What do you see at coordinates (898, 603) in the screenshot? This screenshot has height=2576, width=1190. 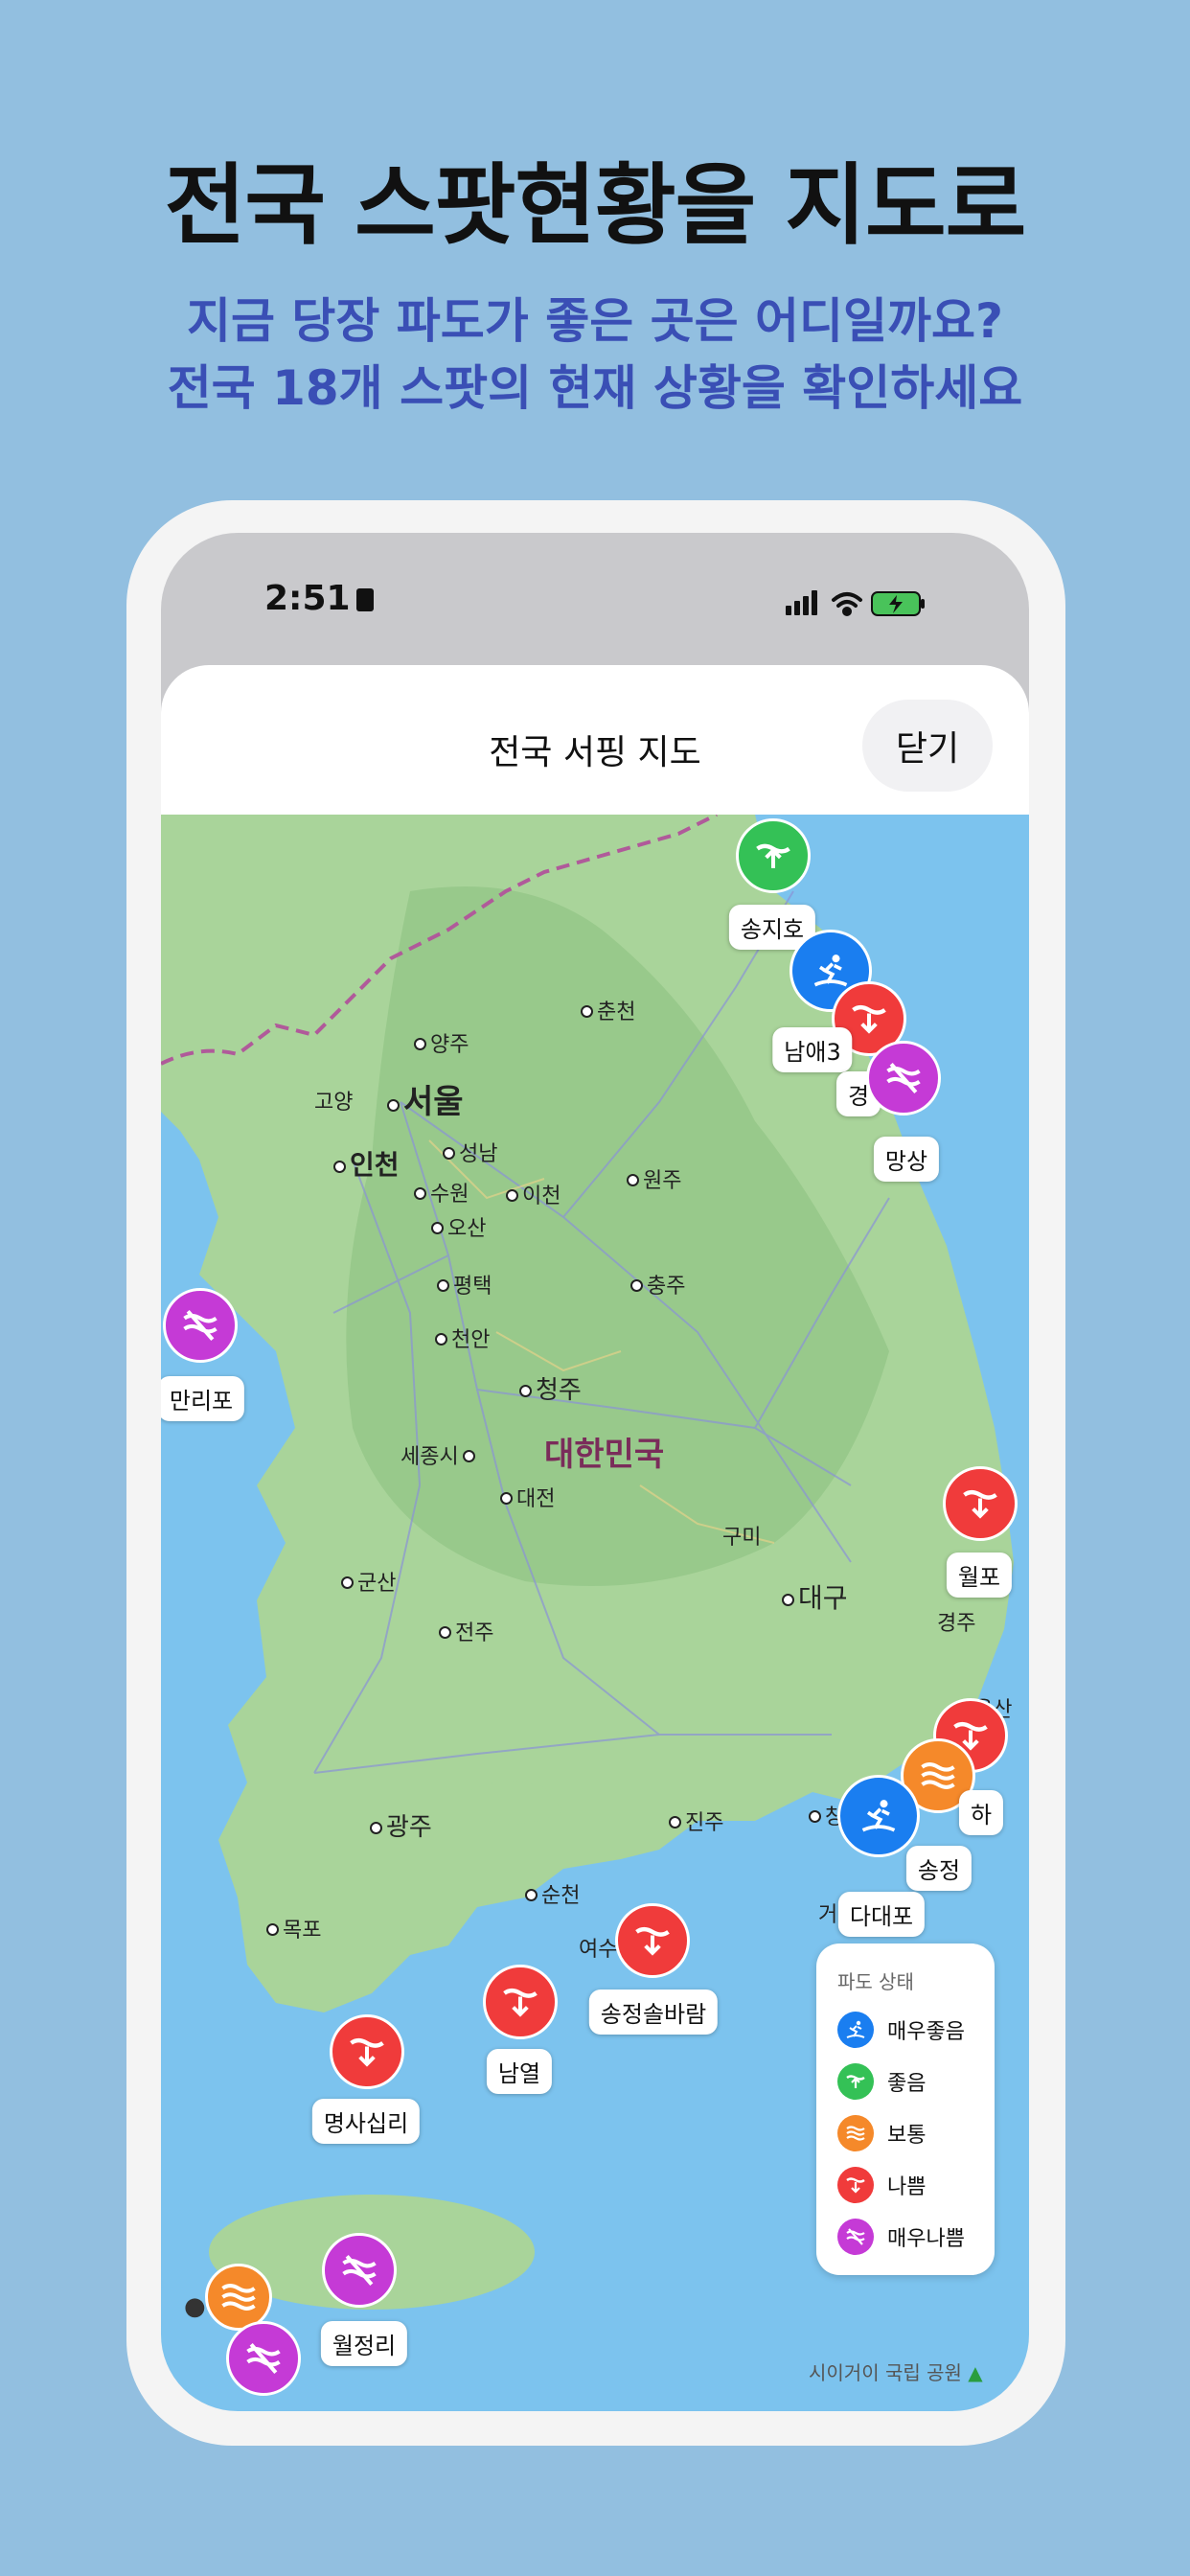 I see `battery-charging-icon` at bounding box center [898, 603].